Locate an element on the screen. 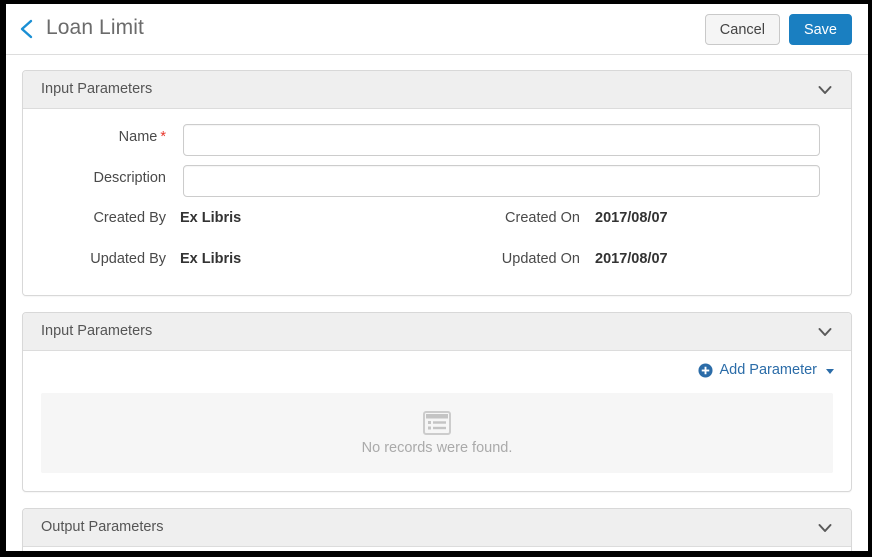  description-input is located at coordinates (501, 181).